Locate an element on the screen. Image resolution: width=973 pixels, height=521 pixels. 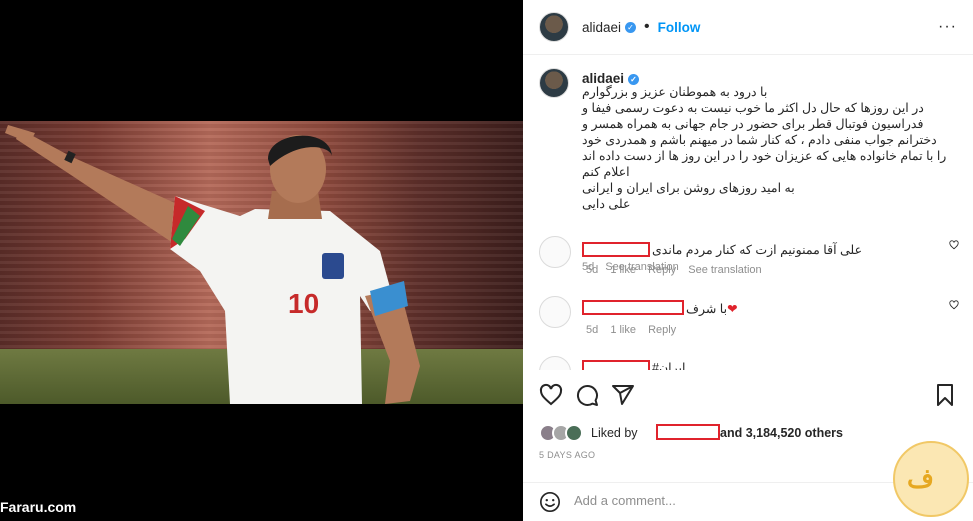
comment-meta: 5d 1 like Reply is located at coordinates (635, 330).